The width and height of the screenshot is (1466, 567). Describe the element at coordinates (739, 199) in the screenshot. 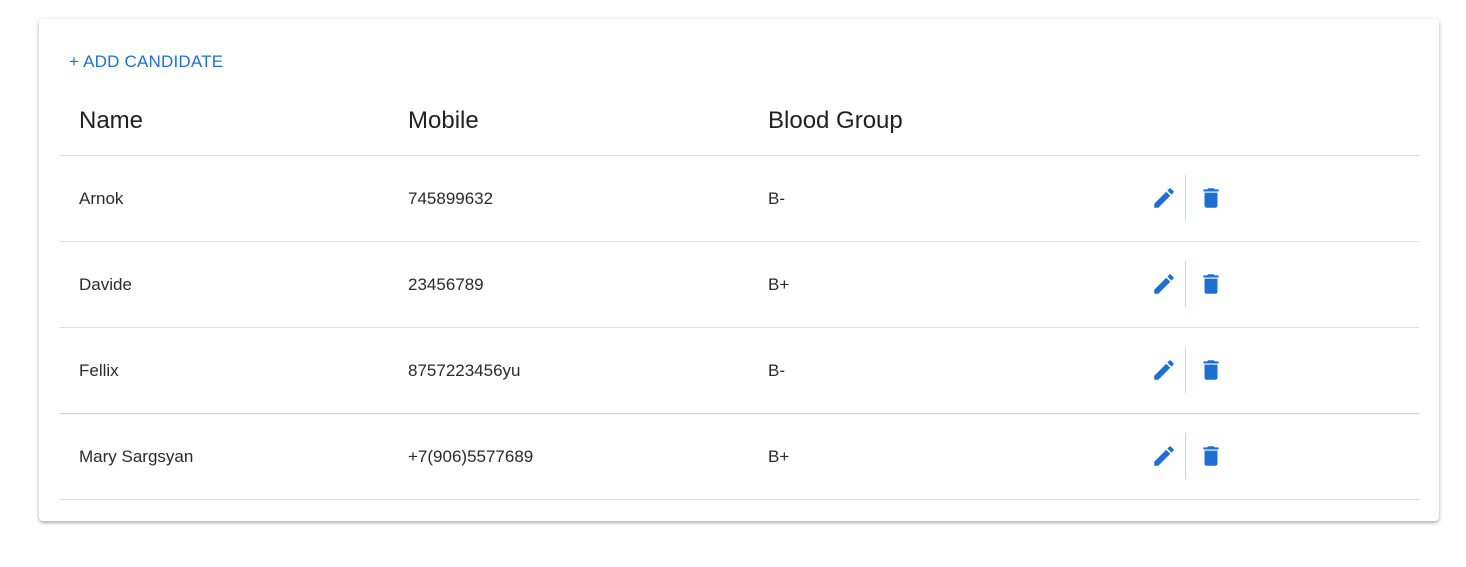

I see `table-row: Arnok 745899632 B-` at that location.